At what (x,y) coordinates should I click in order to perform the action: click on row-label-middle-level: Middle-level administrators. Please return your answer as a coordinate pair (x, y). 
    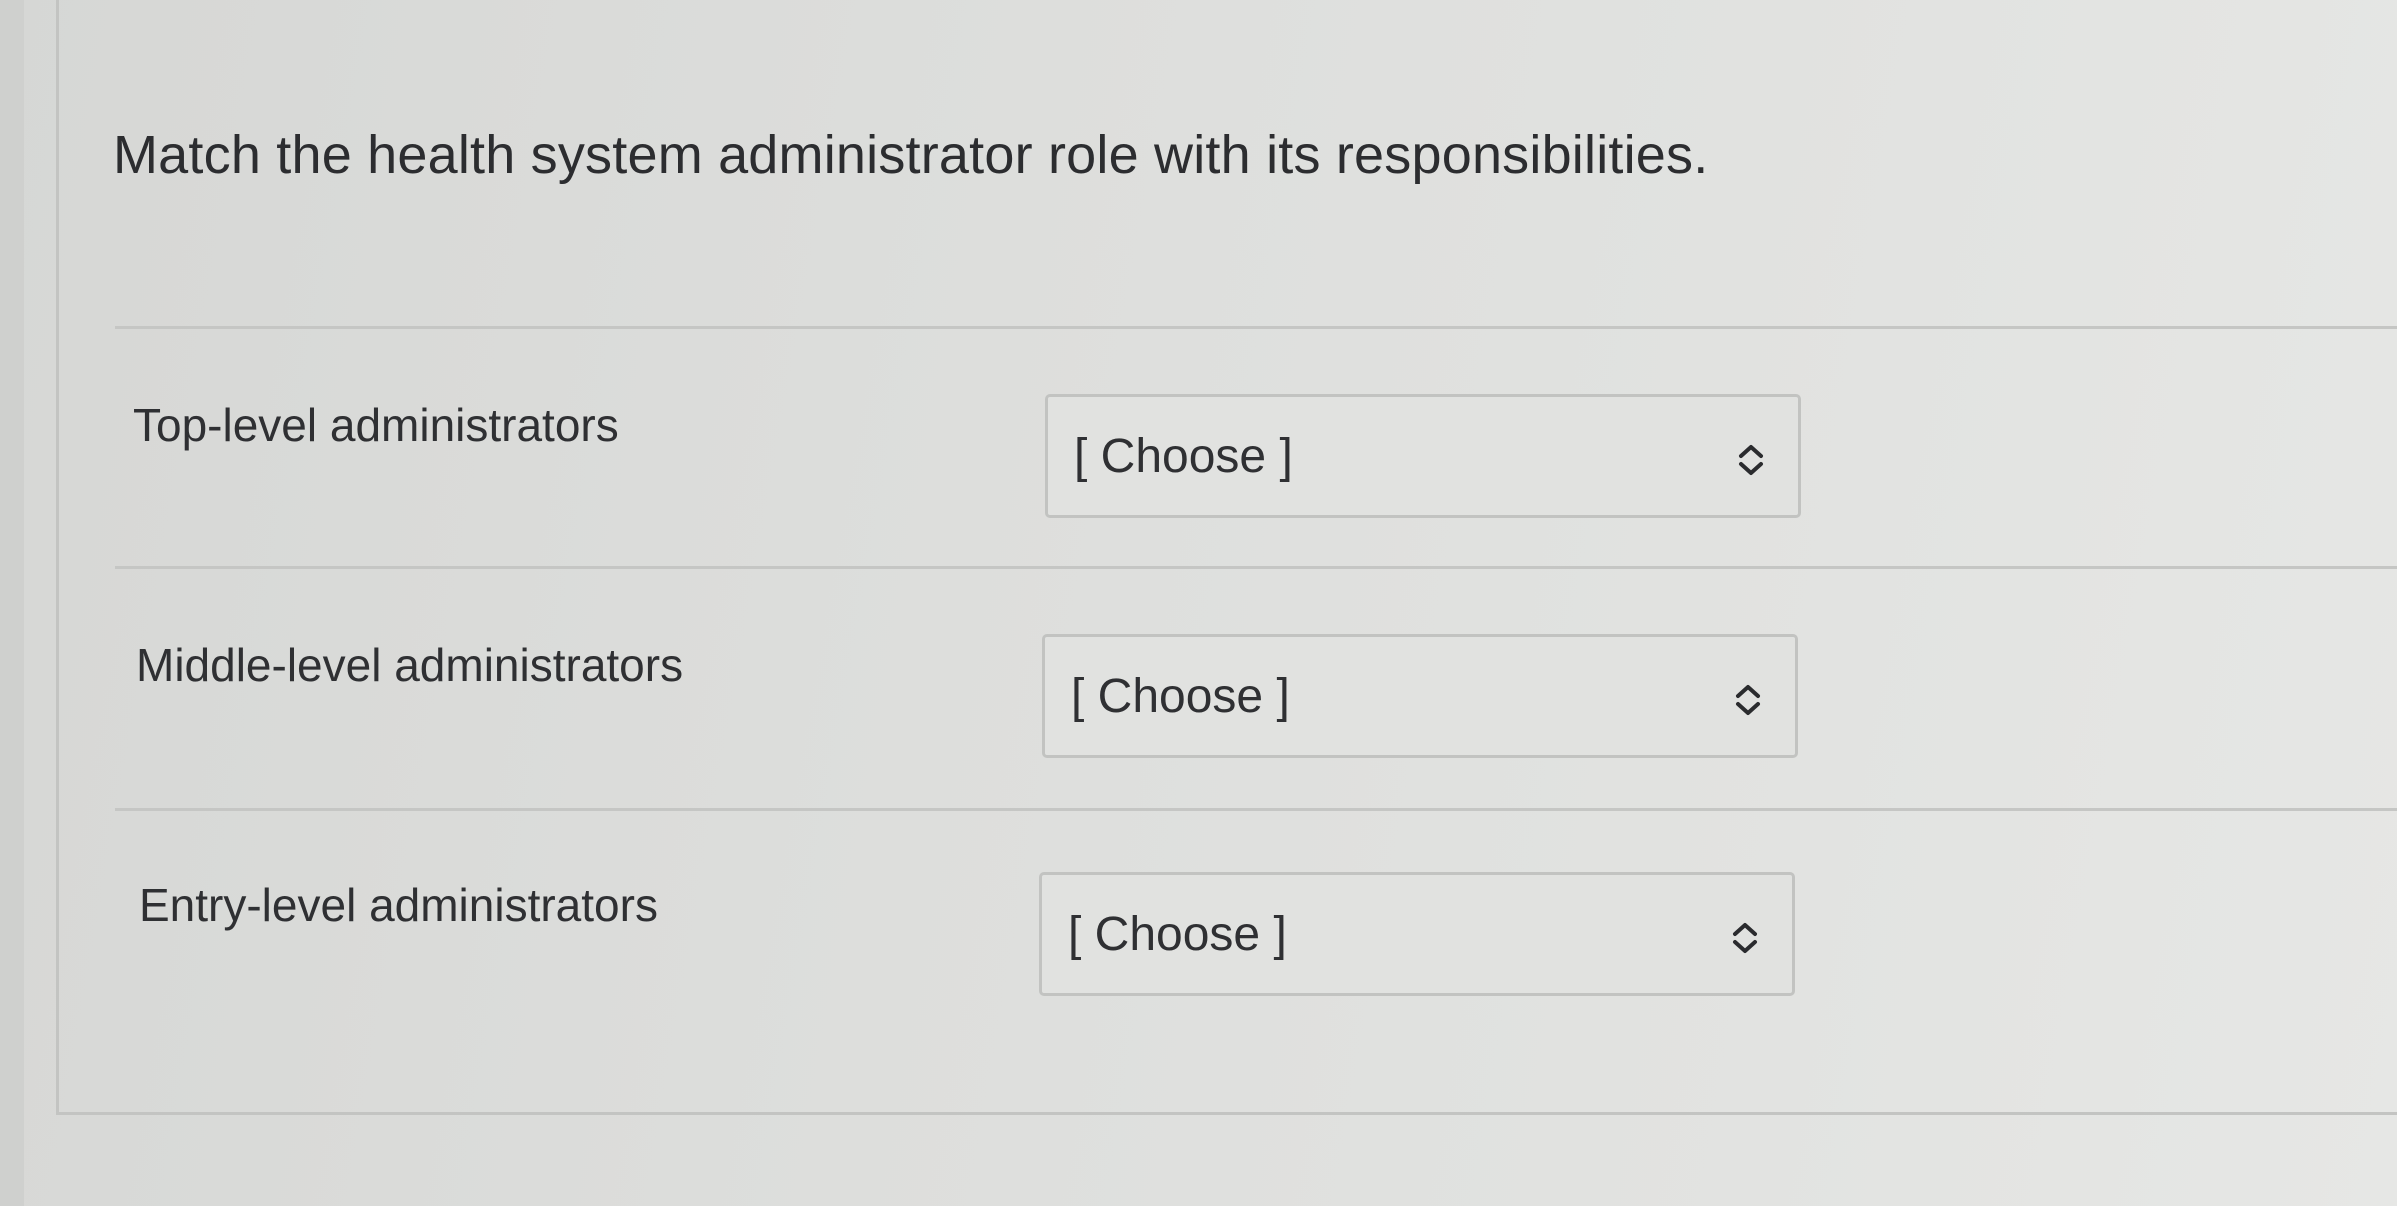
    Looking at the image, I should click on (410, 665).